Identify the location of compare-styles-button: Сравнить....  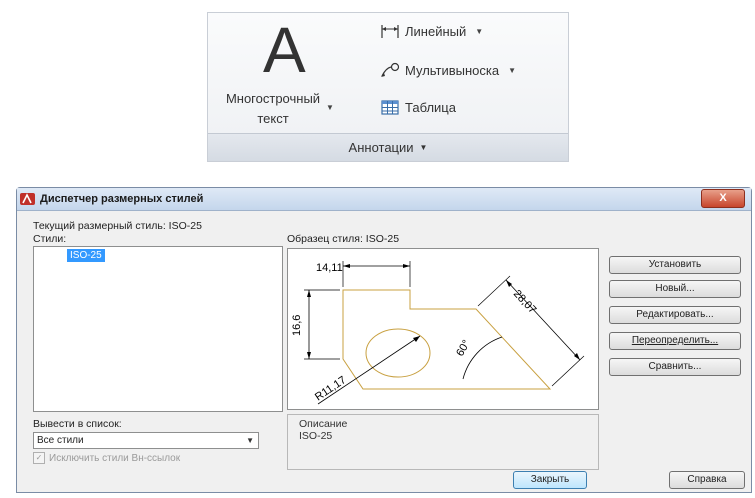
(675, 367).